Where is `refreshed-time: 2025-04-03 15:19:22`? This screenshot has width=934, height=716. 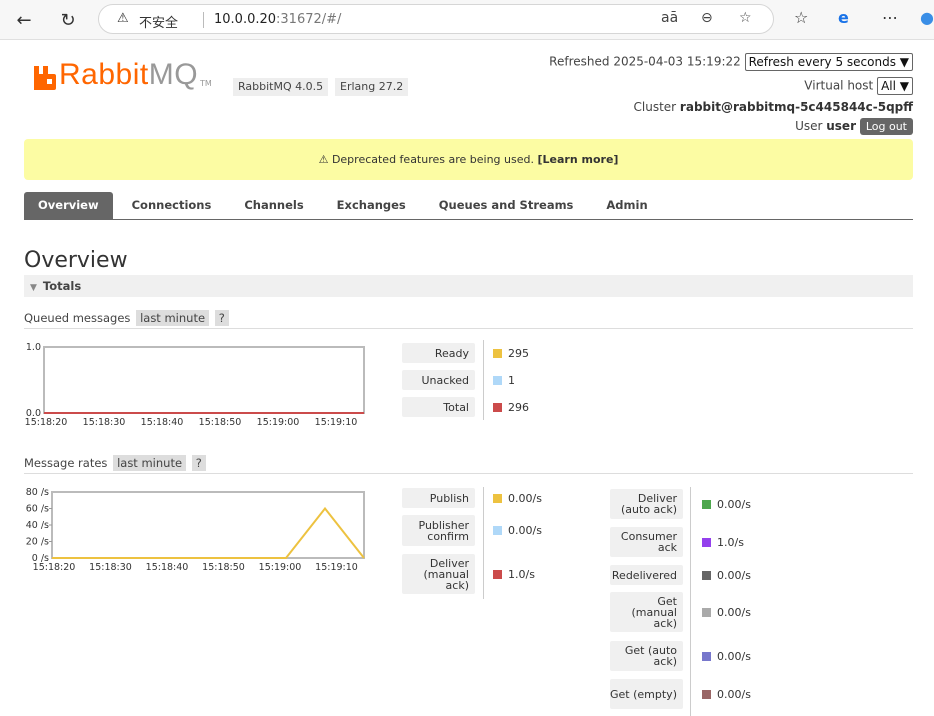
refreshed-time: 2025-04-03 15:19:22 is located at coordinates (677, 61).